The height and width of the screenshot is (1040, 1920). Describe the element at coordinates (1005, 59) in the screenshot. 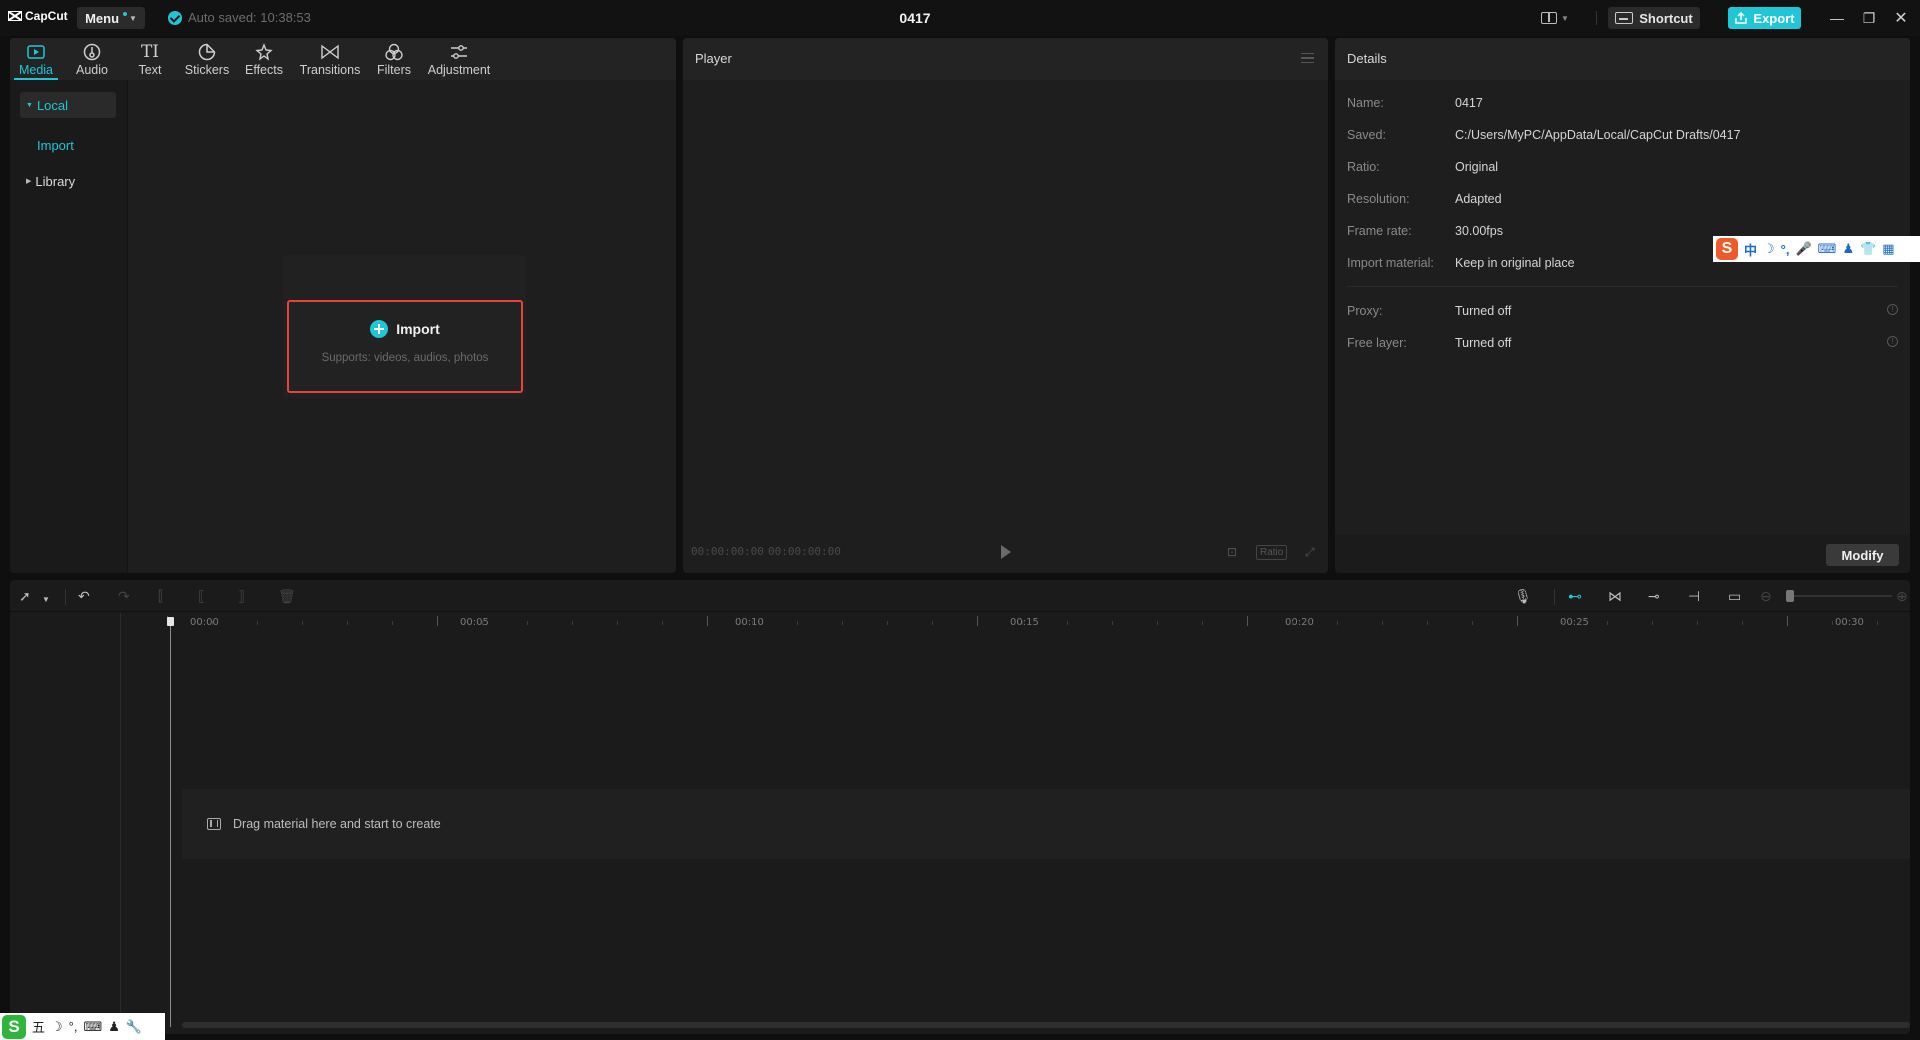

I see `player-header: Player` at that location.